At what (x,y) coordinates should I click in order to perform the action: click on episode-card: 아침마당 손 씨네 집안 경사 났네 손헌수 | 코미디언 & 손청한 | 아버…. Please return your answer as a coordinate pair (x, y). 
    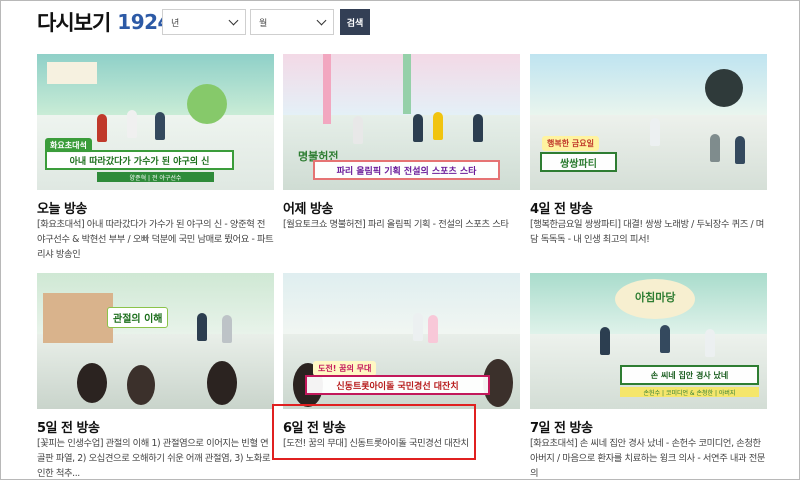
    Looking at the image, I should click on (648, 376).